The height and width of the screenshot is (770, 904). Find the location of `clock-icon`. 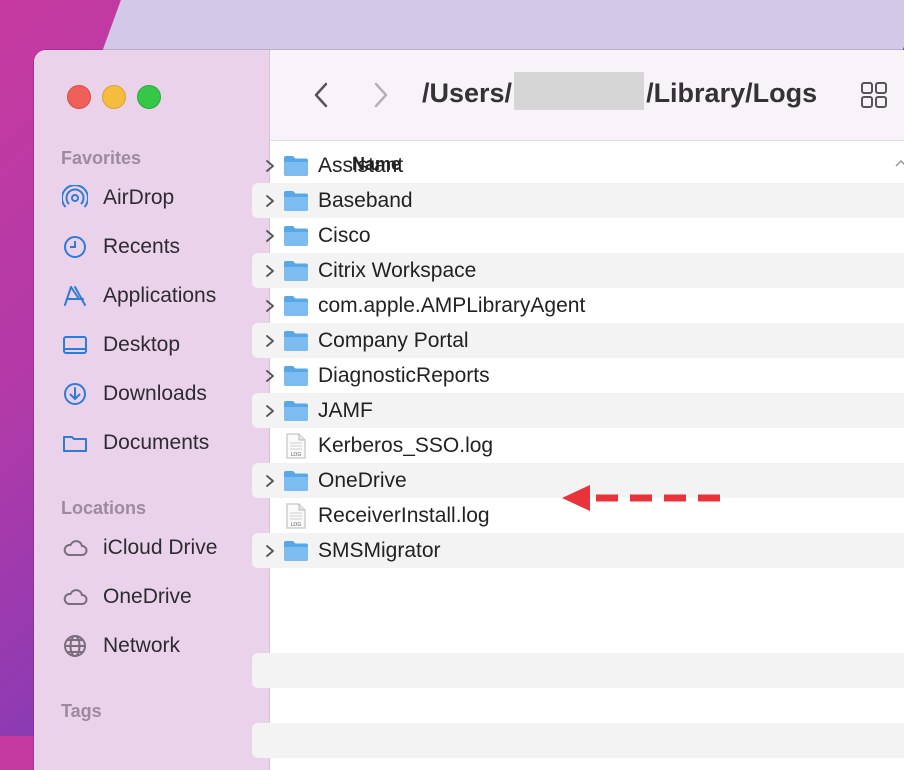

clock-icon is located at coordinates (75, 247).